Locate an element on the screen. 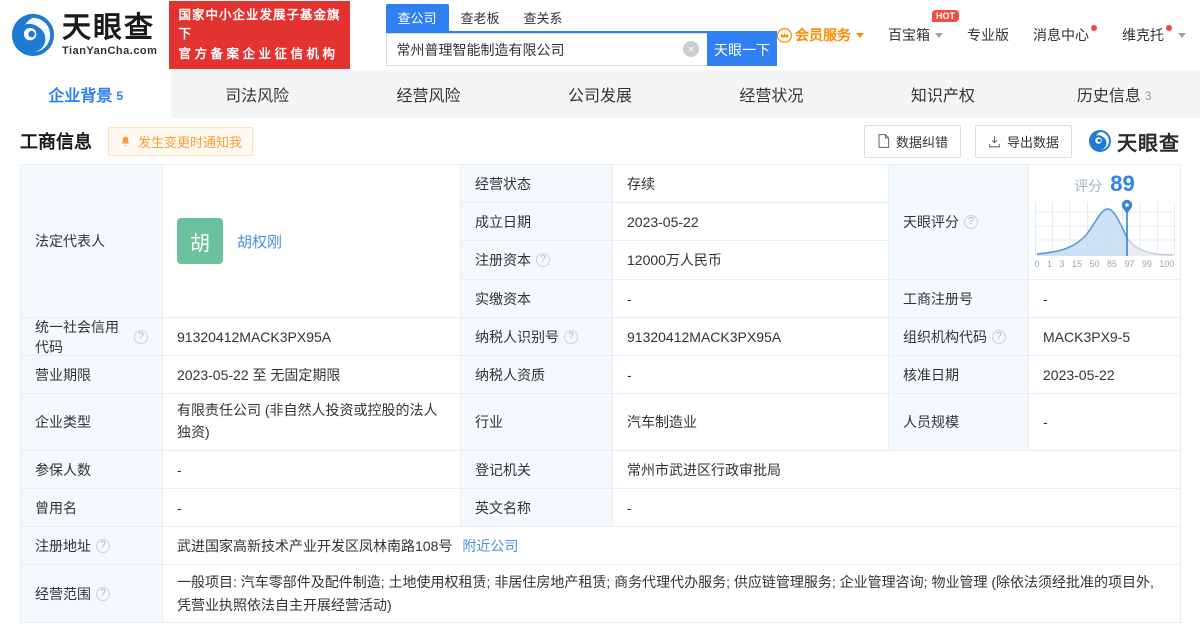 This screenshot has height=625, width=1200. menu-pro-label: 专业版 is located at coordinates (988, 35).